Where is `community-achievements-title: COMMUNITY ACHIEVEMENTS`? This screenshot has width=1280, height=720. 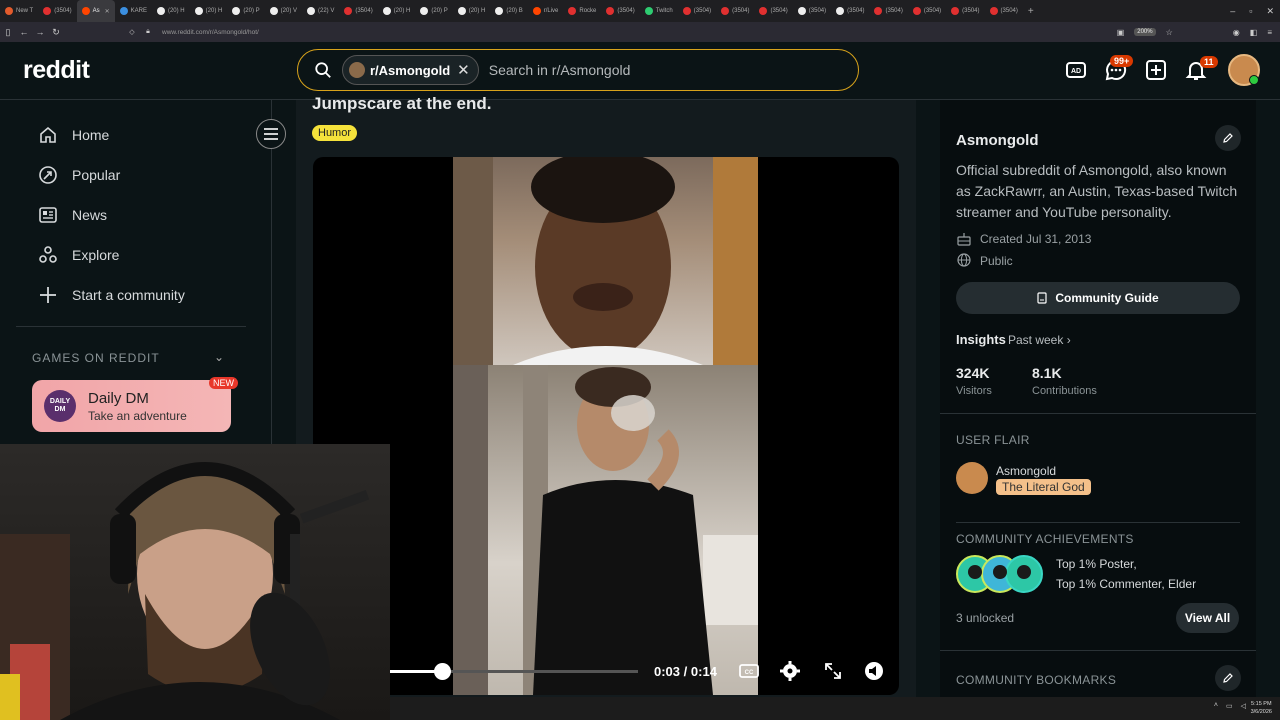
community-achievements-title: COMMUNITY ACHIEVEMENTS is located at coordinates (1045, 539).